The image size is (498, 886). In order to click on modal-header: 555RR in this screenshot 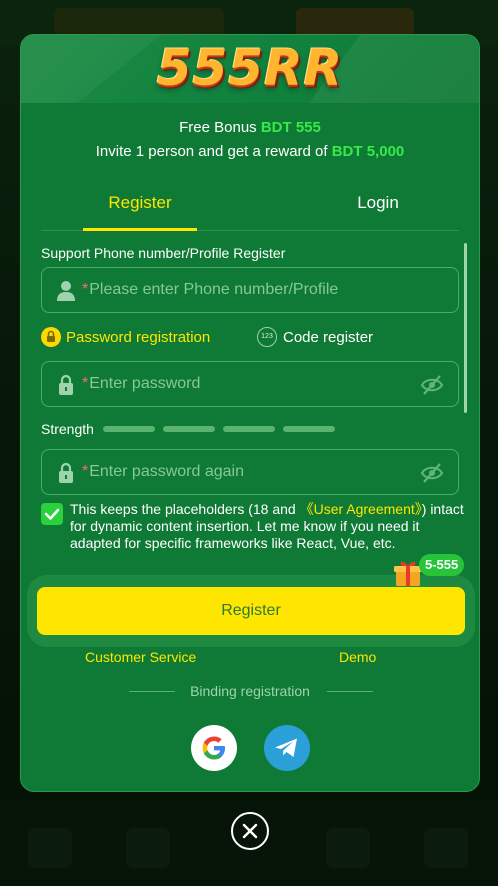, I will do `click(250, 69)`.